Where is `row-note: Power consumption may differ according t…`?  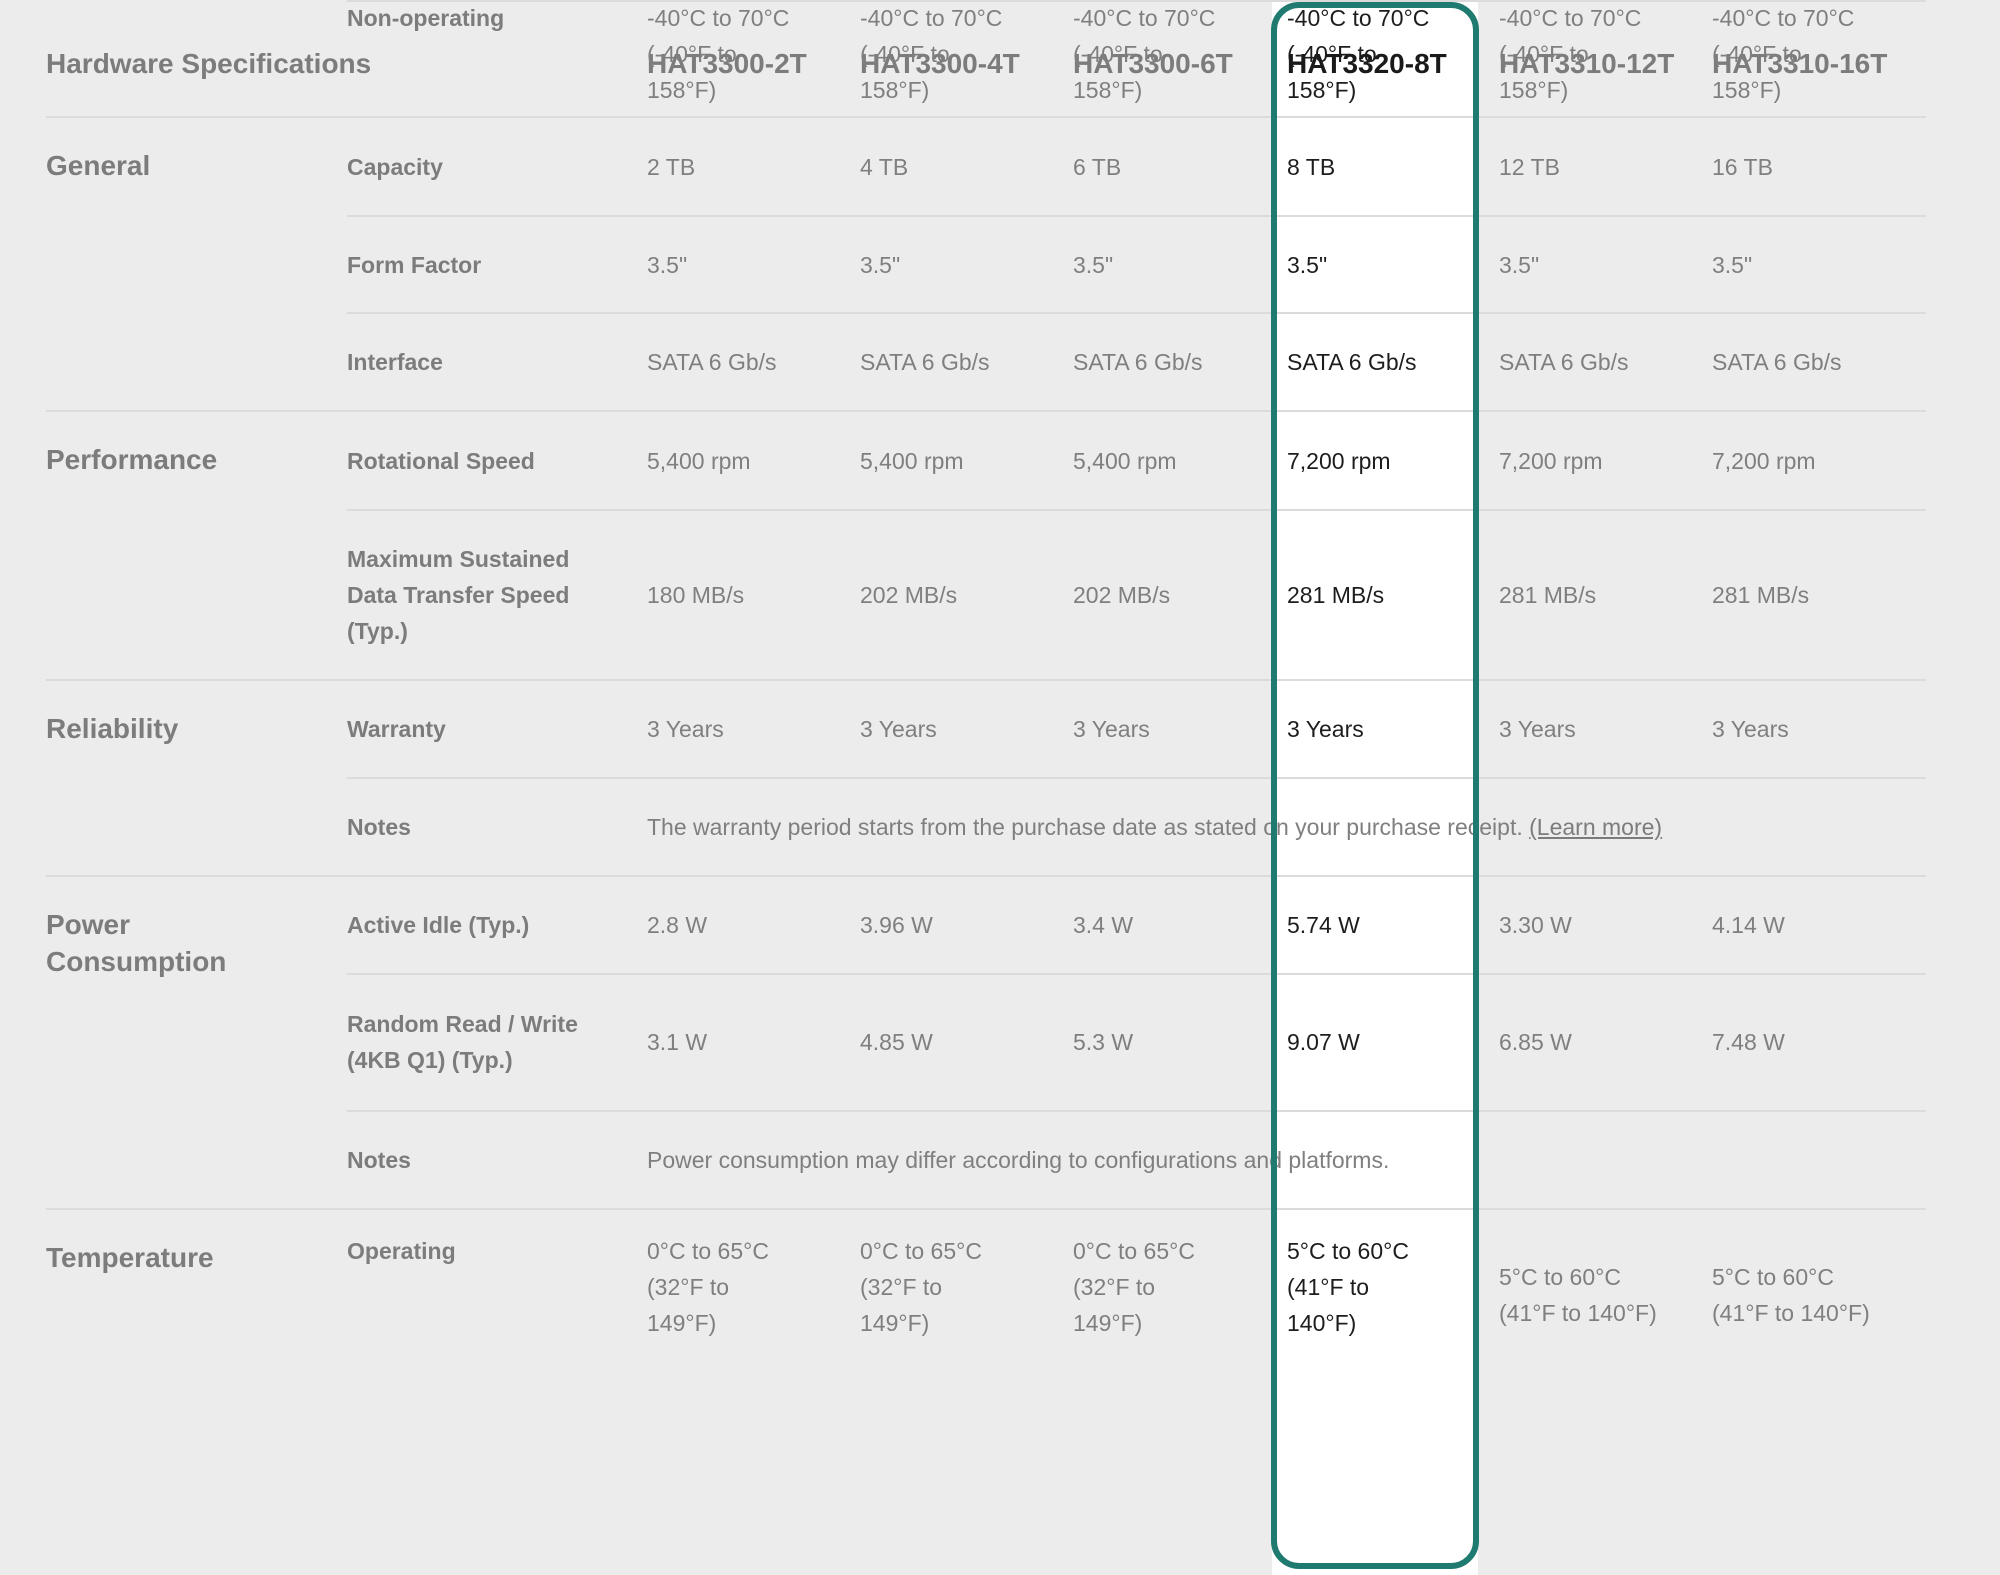
row-note: Power consumption may differ according t… is located at coordinates (1018, 1160).